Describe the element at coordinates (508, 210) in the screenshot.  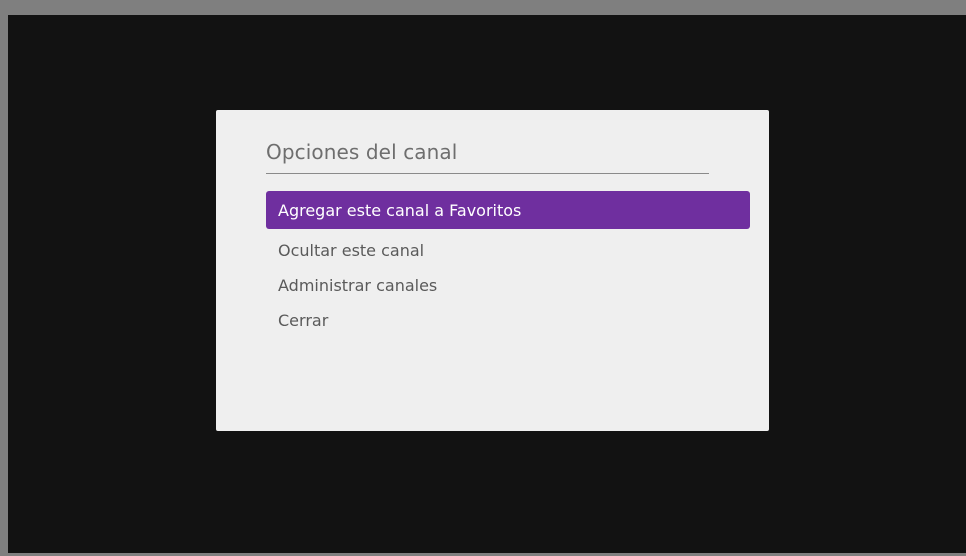
I see `menu-item-add-to-favorites: Agregar este canal a Favoritos` at that location.